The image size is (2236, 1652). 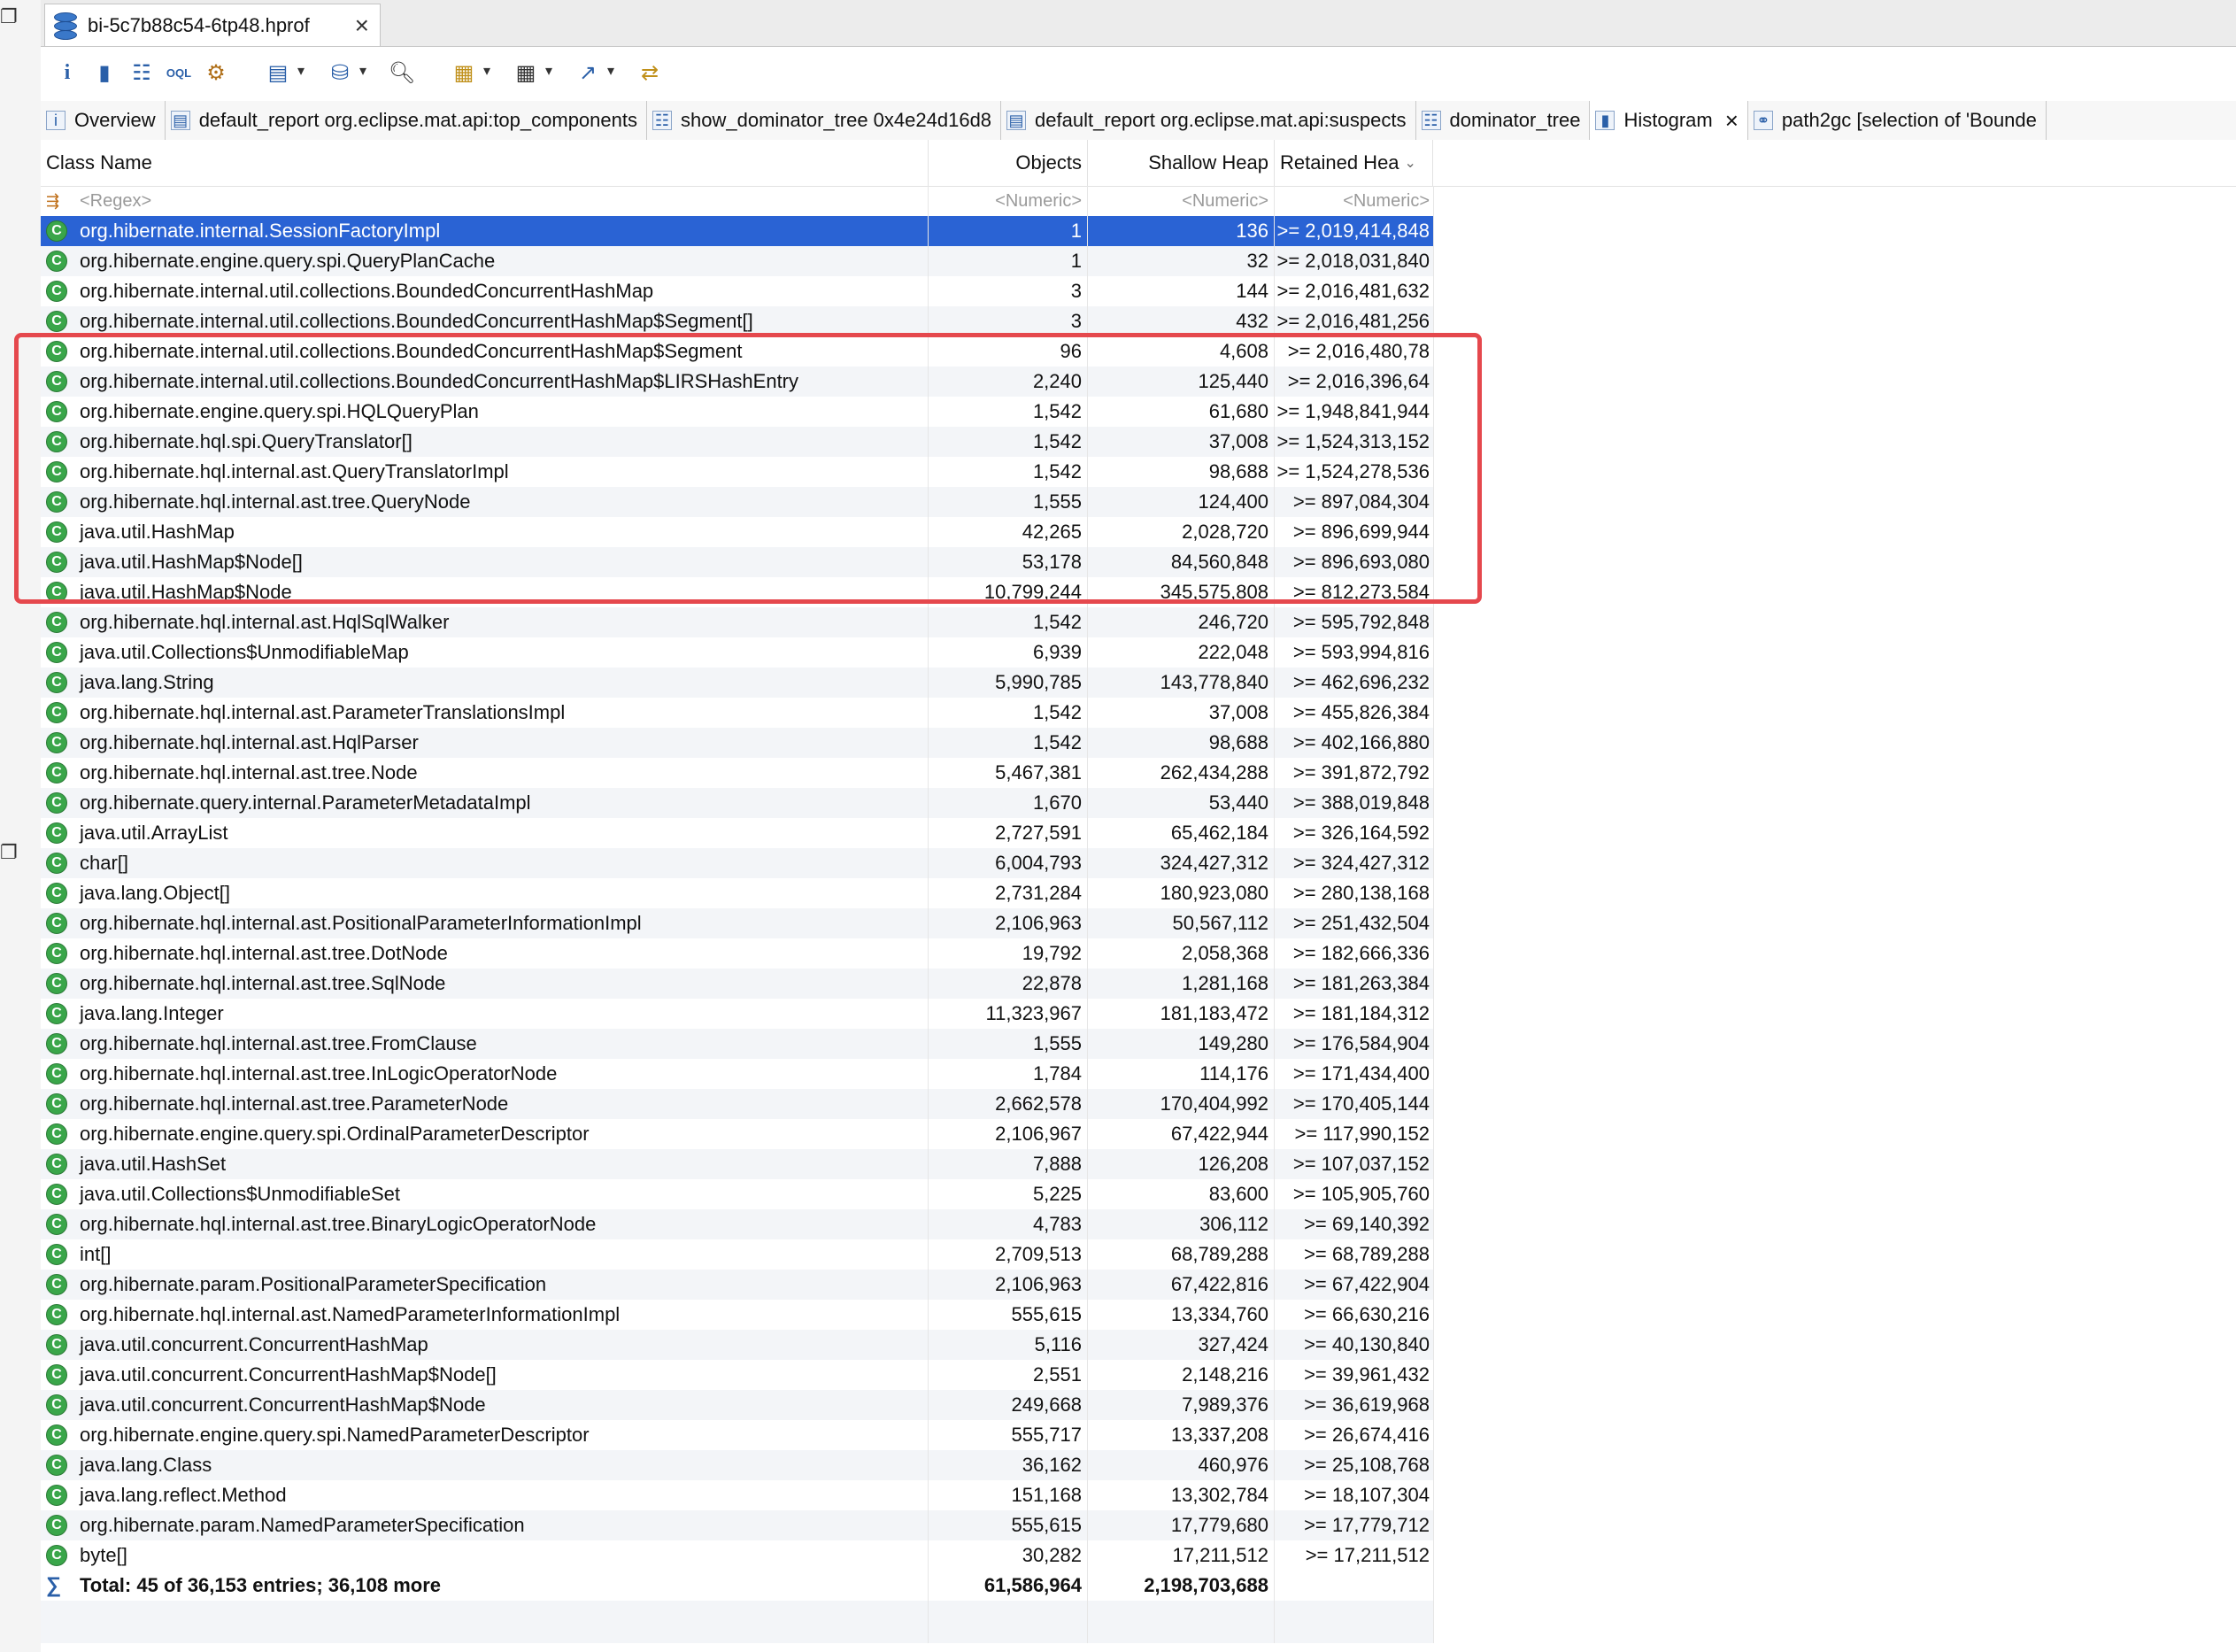 I want to click on tree-icon: ☷, so click(x=1431, y=120).